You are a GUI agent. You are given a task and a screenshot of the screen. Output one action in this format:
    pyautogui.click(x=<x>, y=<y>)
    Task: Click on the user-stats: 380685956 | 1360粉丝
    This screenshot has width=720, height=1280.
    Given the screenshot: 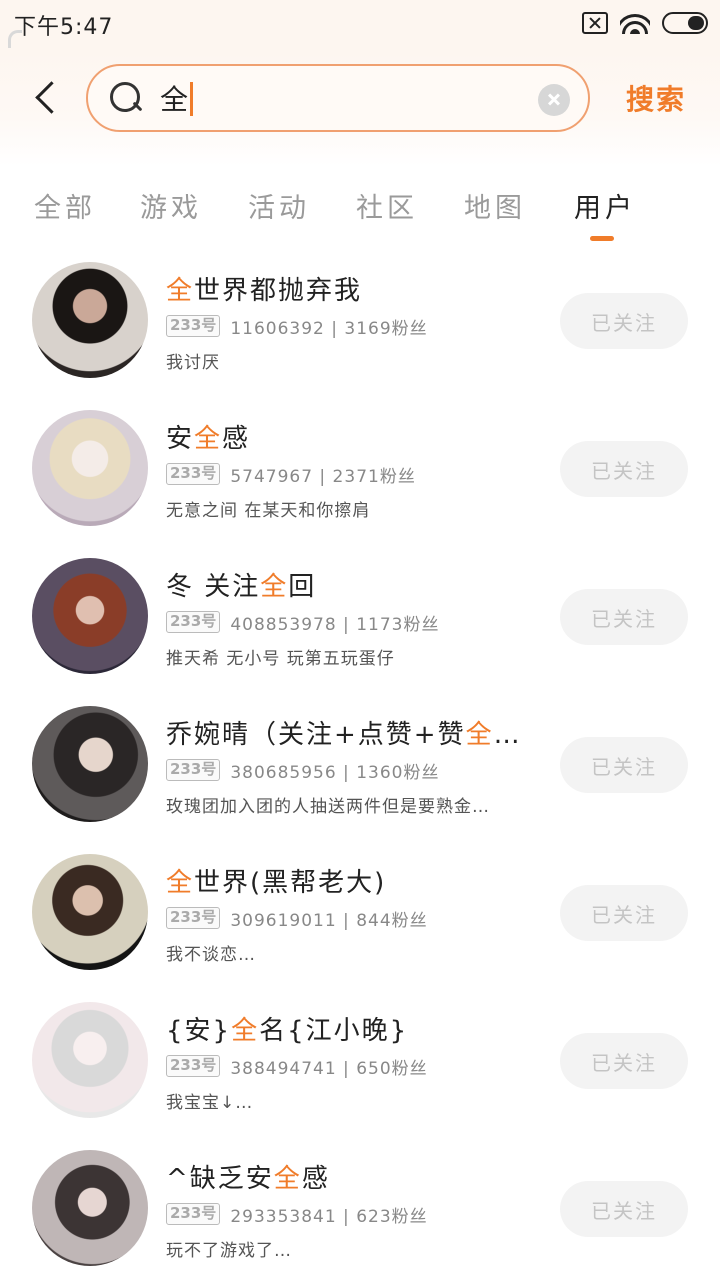 What is the action you would take?
    pyautogui.click(x=335, y=772)
    